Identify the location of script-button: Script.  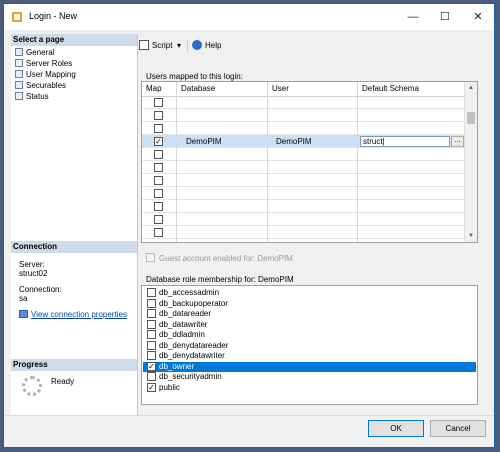
(155, 46).